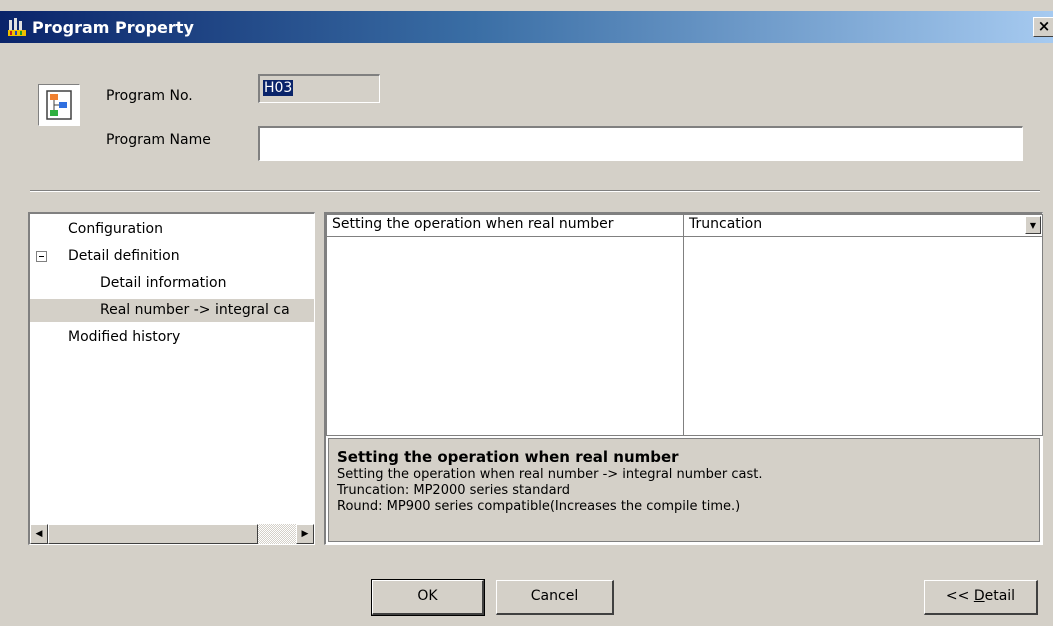  Describe the element at coordinates (319, 88) in the screenshot. I see `program-no-field: H03` at that location.